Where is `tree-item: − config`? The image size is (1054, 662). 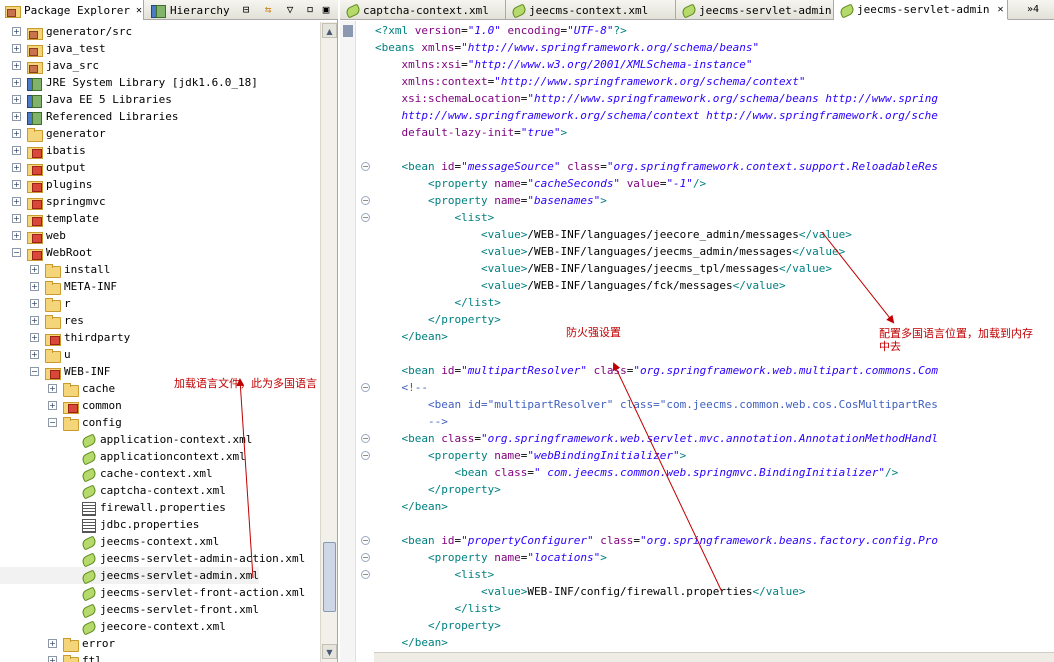 tree-item: − config is located at coordinates (61, 422).